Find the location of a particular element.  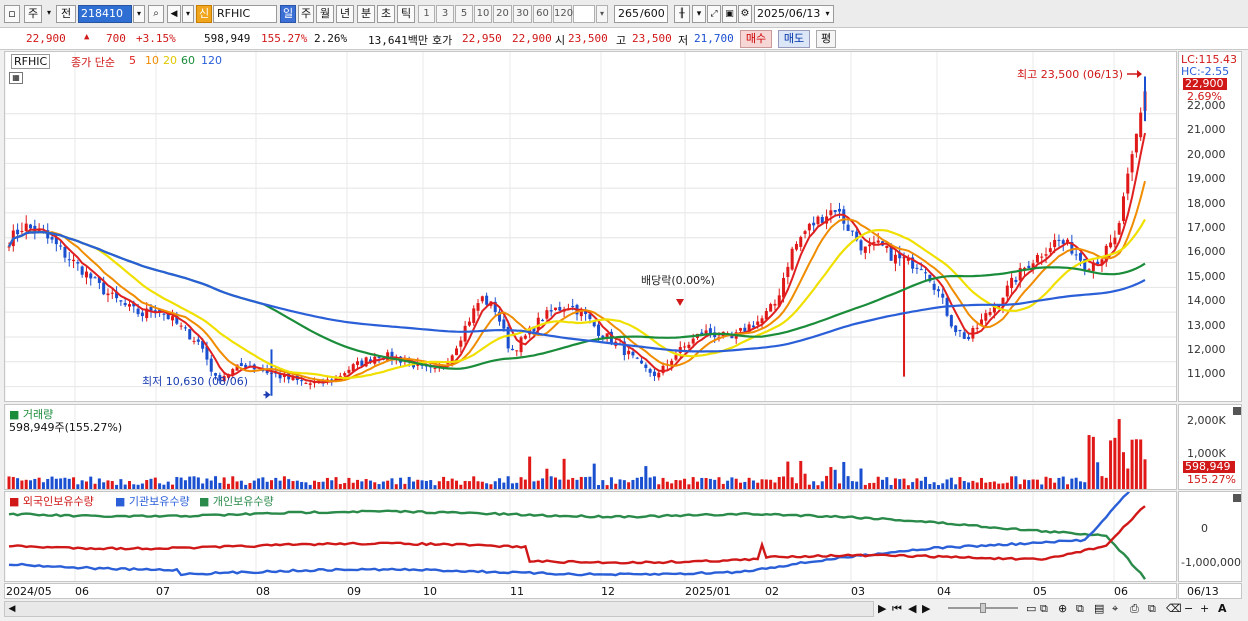

low-arrow-head is located at coordinates (268, 394).